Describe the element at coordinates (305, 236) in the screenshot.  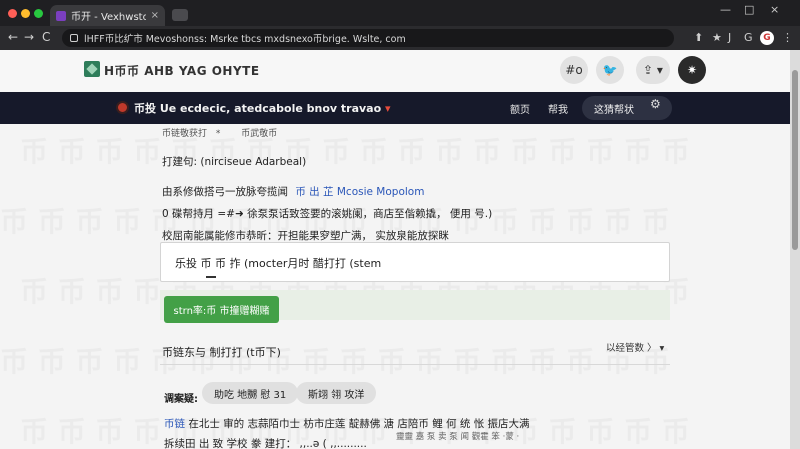
I see `description-line: 校屈南能属能修市恭昕：开担能果穸塑广满， 实放泉能放探眯` at that location.